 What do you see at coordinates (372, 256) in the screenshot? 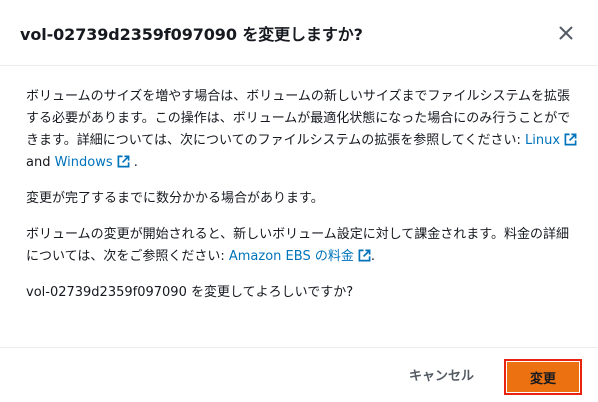
I see `billing-period-text: .` at bounding box center [372, 256].